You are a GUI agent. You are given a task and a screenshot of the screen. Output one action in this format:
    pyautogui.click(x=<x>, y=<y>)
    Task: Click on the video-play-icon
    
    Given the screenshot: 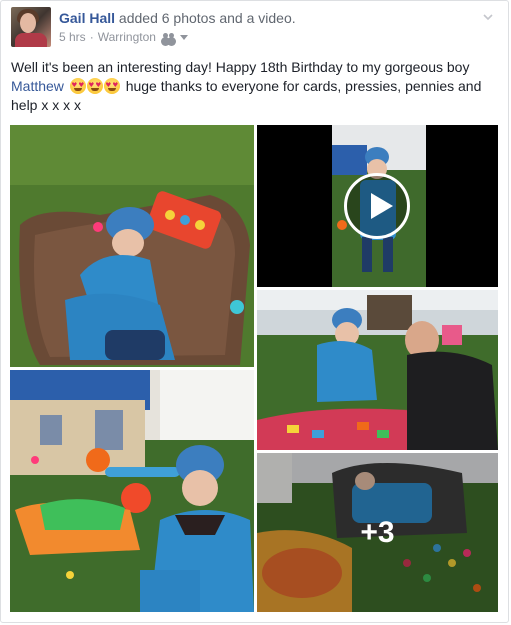 What is the action you would take?
    pyautogui.click(x=377, y=206)
    